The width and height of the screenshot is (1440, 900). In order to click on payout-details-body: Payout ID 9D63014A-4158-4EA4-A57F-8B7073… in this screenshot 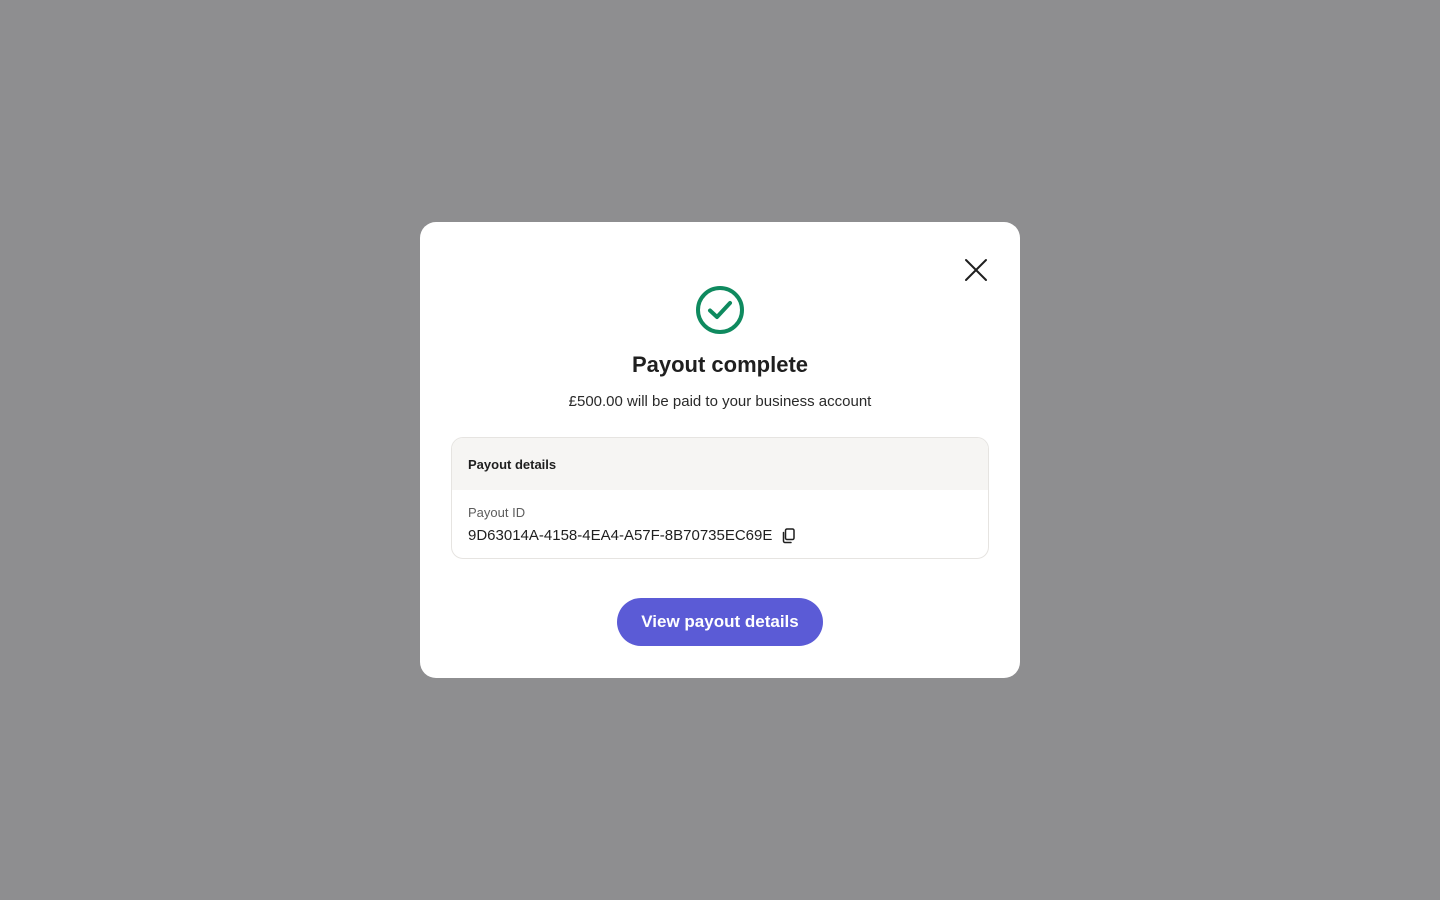, I will do `click(720, 518)`.